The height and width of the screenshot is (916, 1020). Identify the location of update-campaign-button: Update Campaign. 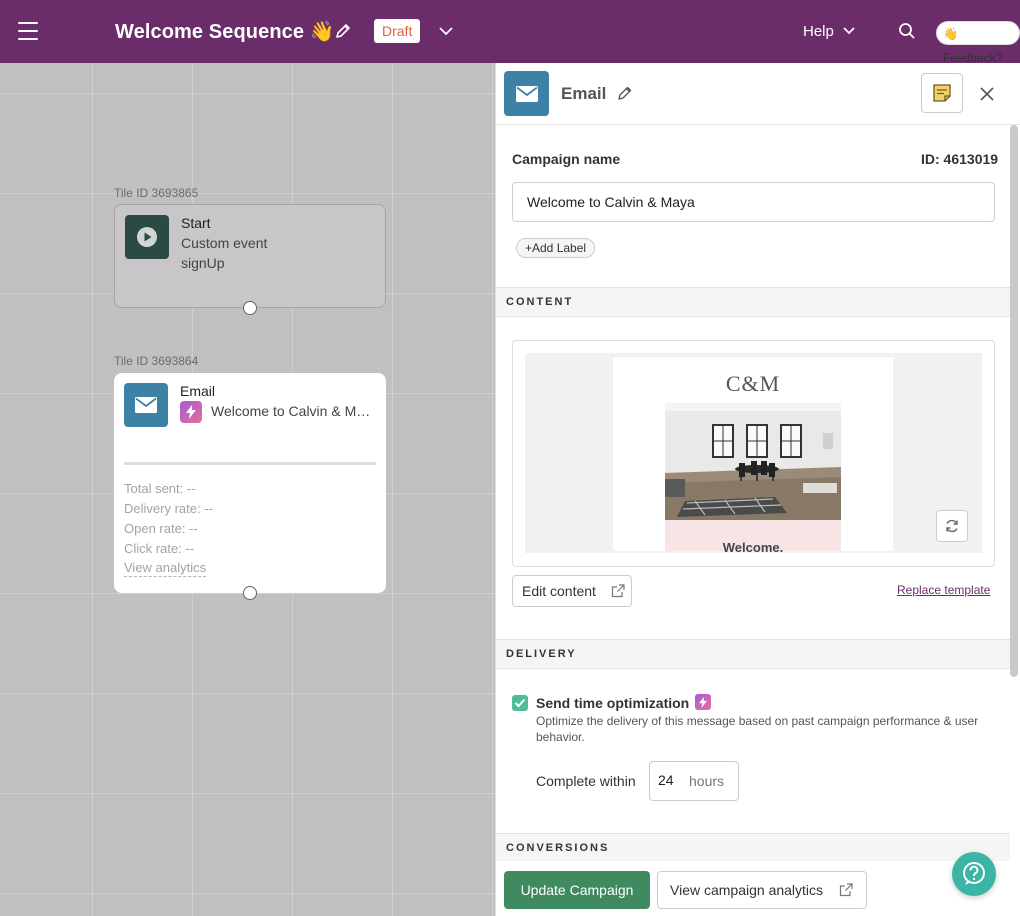
(577, 890).